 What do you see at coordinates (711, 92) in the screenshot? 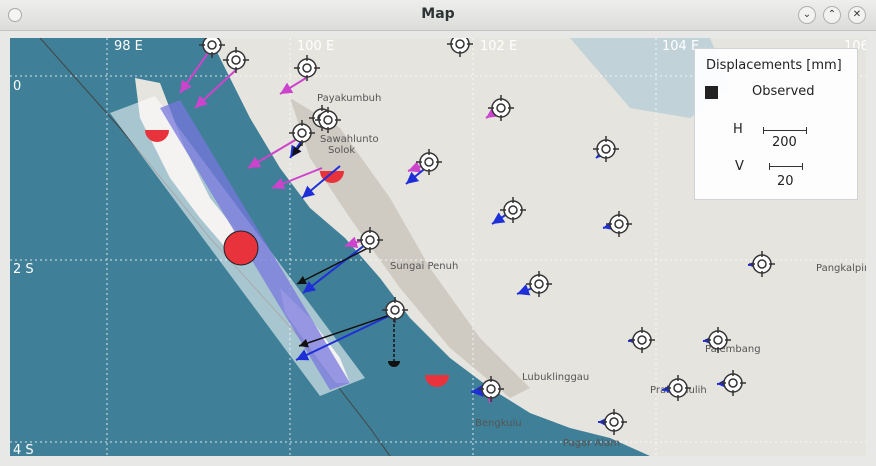
I see `observed-swatch-icon` at bounding box center [711, 92].